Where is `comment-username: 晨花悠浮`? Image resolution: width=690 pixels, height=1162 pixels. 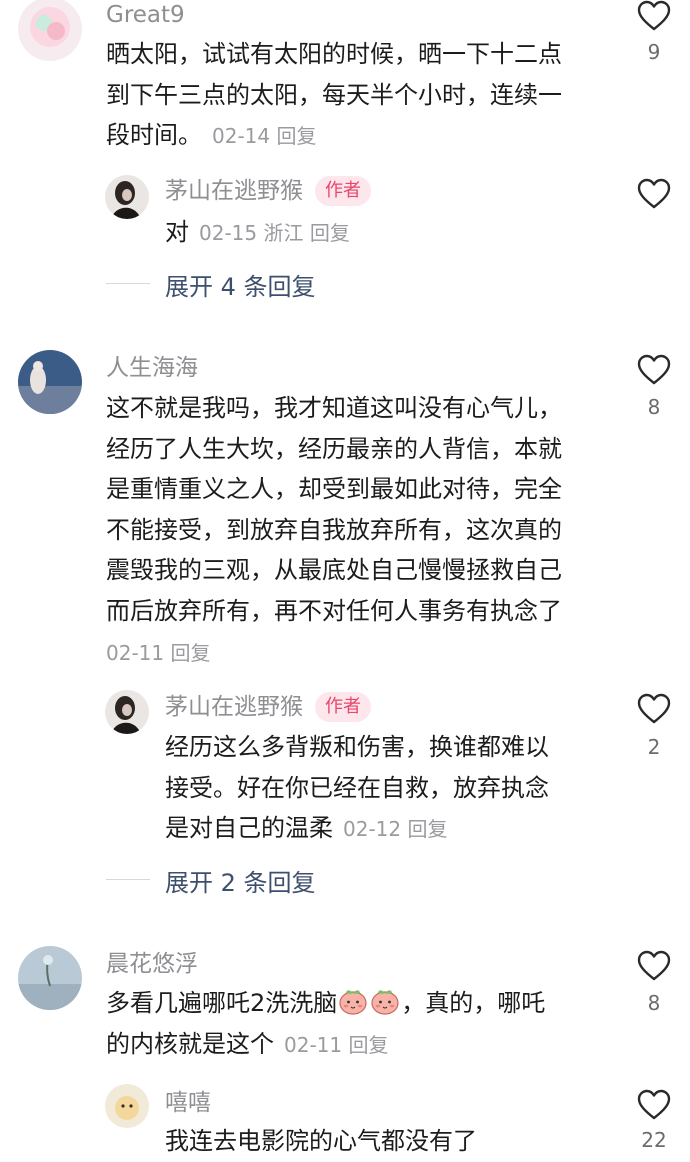
comment-username: 晨花悠浮 is located at coordinates (152, 964).